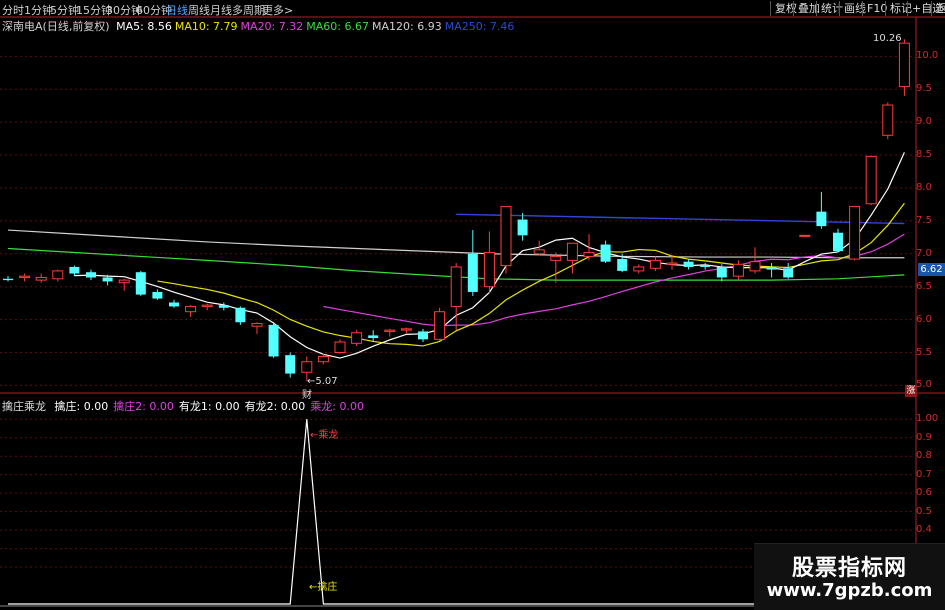 The height and width of the screenshot is (610, 945). Describe the element at coordinates (924, 530) in the screenshot. I see `ind-tick-6: 0.4` at that location.